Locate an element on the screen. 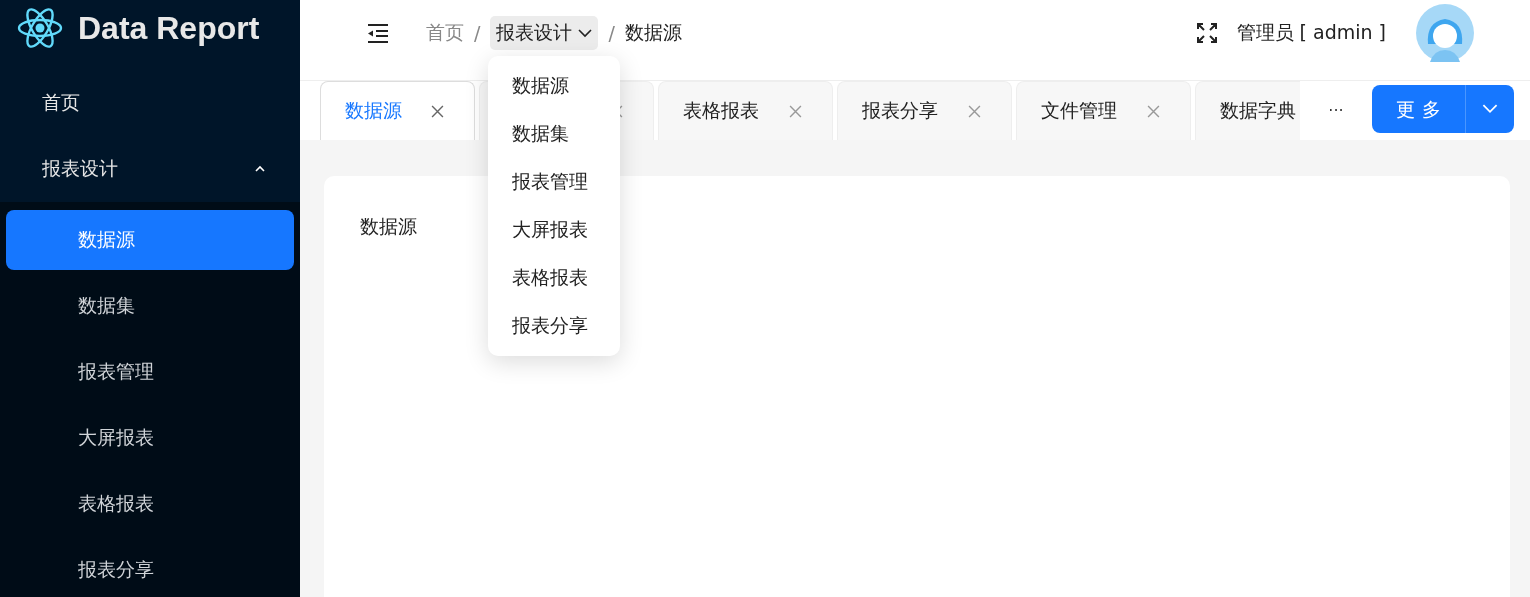 The height and width of the screenshot is (597, 1530). menu-item: 报表管理 is located at coordinates (150, 372).